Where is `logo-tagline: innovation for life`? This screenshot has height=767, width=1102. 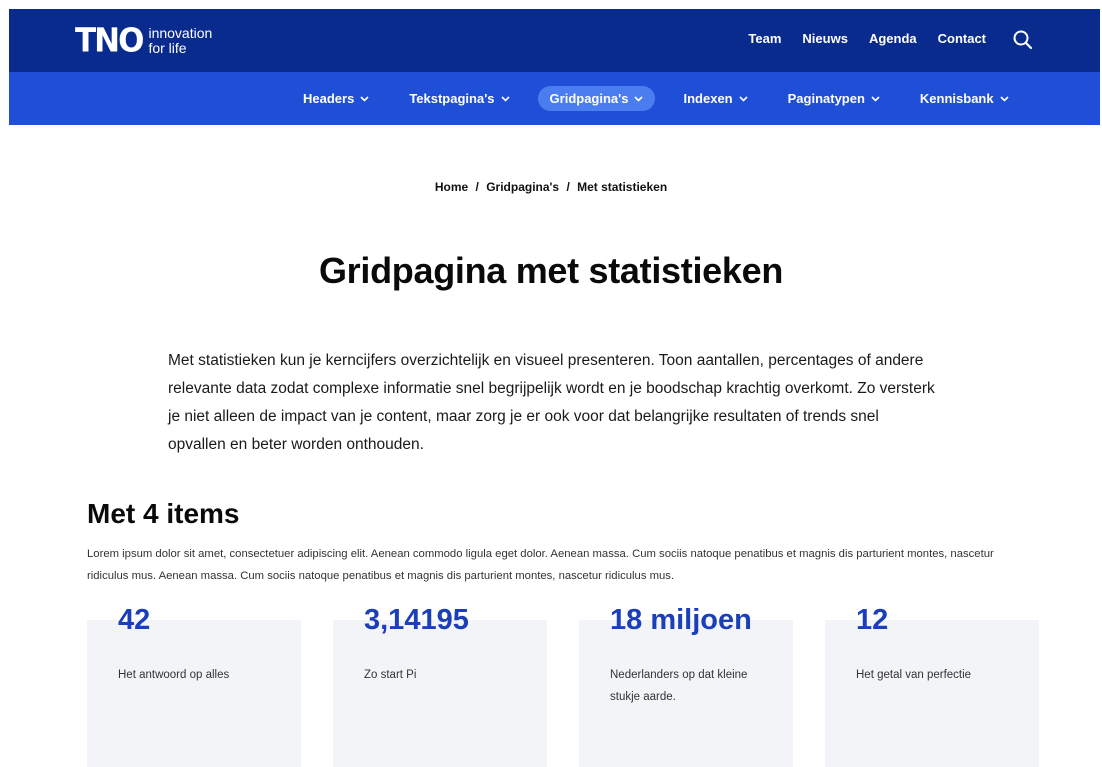
logo-tagline: innovation for life is located at coordinates (180, 41).